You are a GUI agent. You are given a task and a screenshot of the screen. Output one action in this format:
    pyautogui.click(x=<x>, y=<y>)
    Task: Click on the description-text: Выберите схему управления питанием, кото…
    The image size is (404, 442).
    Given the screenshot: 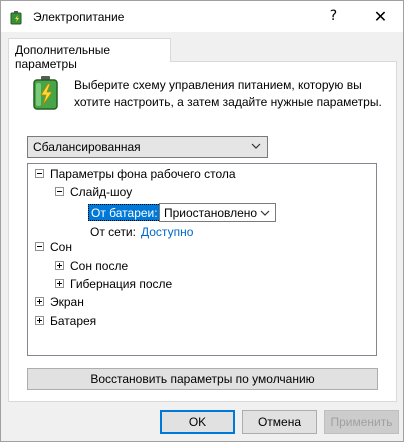 What is the action you would take?
    pyautogui.click(x=228, y=93)
    